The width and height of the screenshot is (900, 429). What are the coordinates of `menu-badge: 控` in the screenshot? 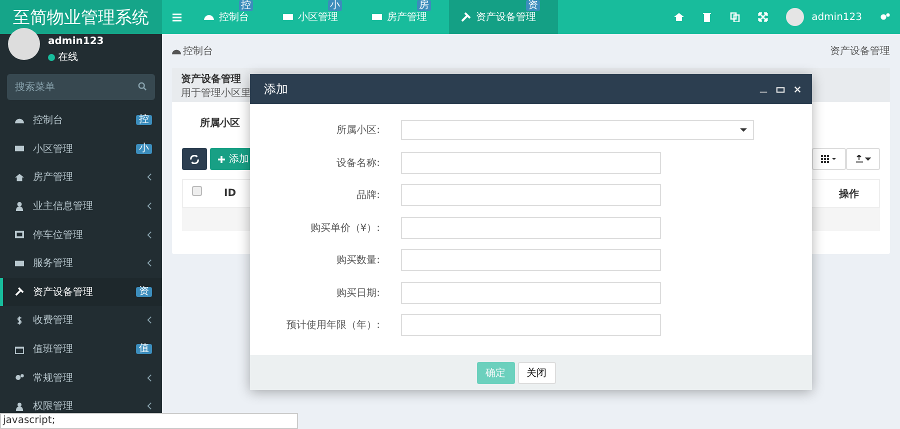 It's located at (144, 120).